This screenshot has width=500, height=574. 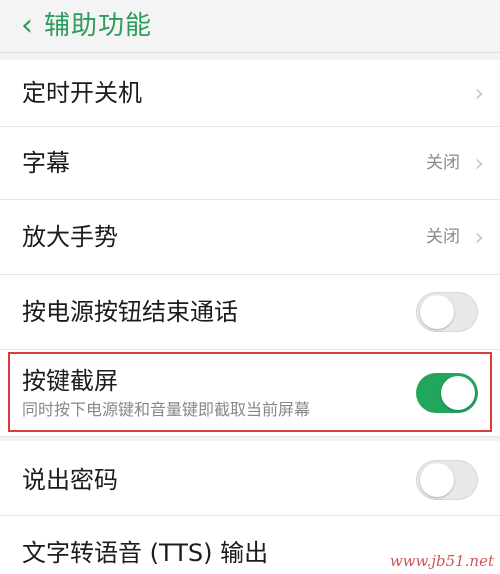 What do you see at coordinates (98, 26) in the screenshot?
I see `page-title: 辅助功能` at bounding box center [98, 26].